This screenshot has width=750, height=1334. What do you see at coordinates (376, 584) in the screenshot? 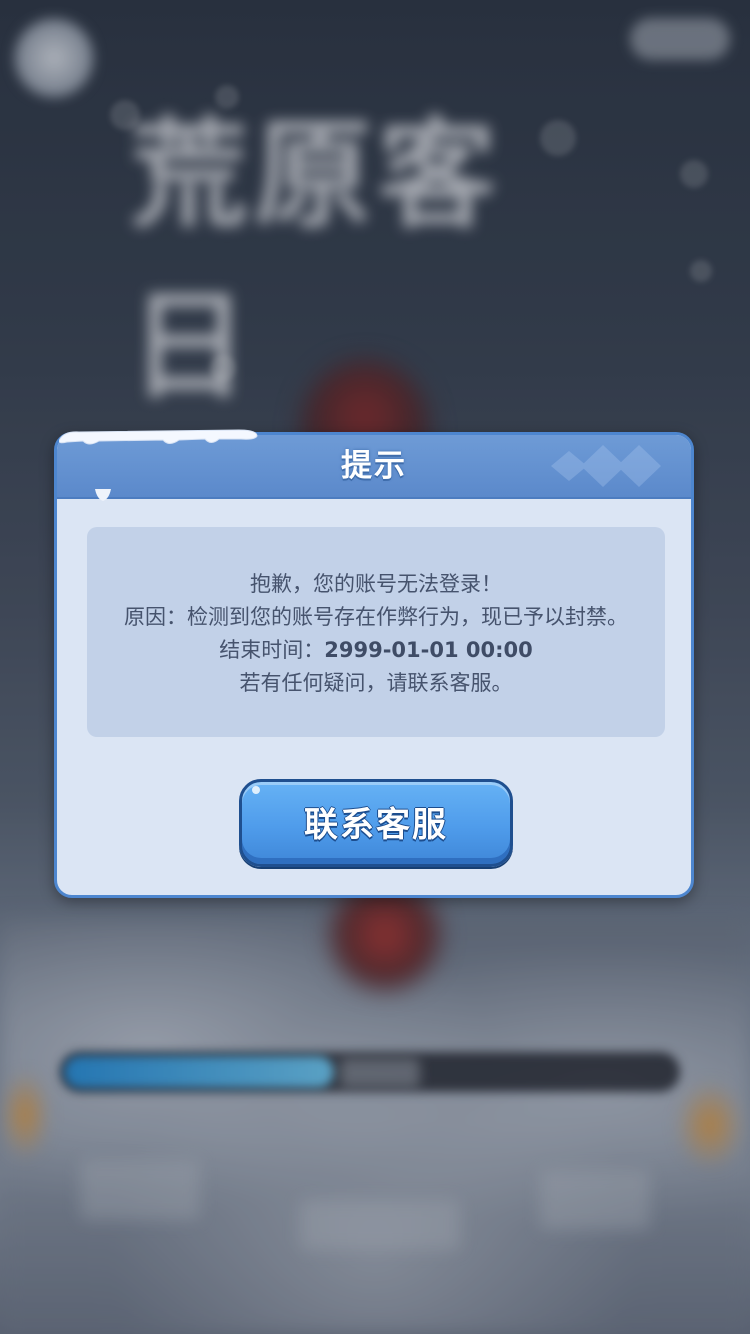
I see `message-line-apology: 抱歉，您的账号无法登录！` at bounding box center [376, 584].